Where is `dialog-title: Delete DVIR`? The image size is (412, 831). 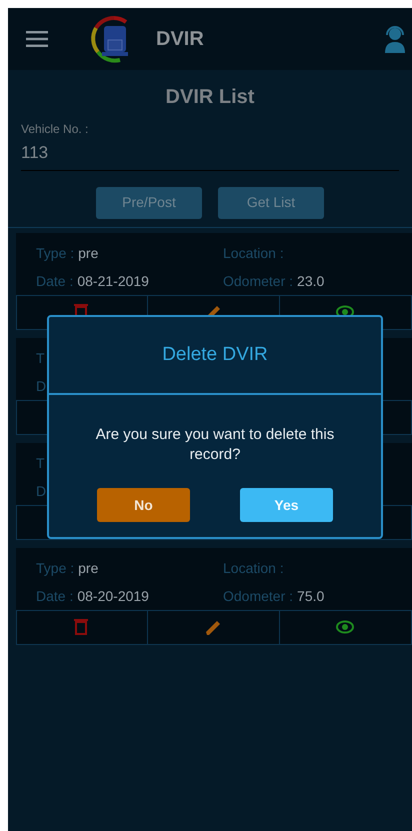 dialog-title: Delete DVIR is located at coordinates (215, 354).